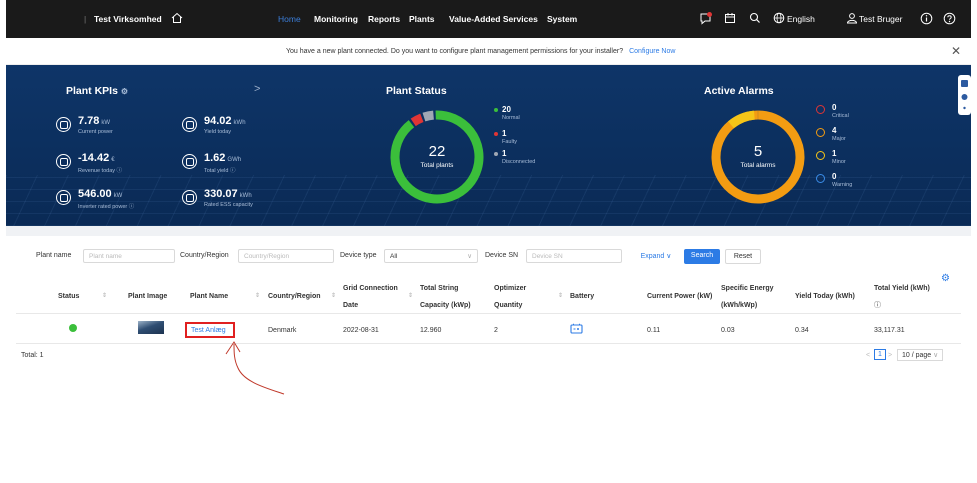 Image resolution: width=977 pixels, height=483 pixels. What do you see at coordinates (514, 157) in the screenshot?
I see `legend-disconnected: 1 Disconnected` at bounding box center [514, 157].